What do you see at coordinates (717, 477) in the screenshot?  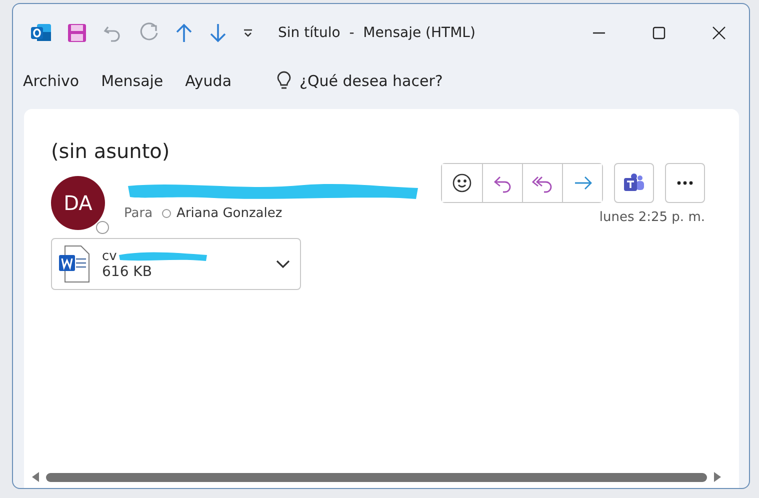 I see `scroll-right-icon` at bounding box center [717, 477].